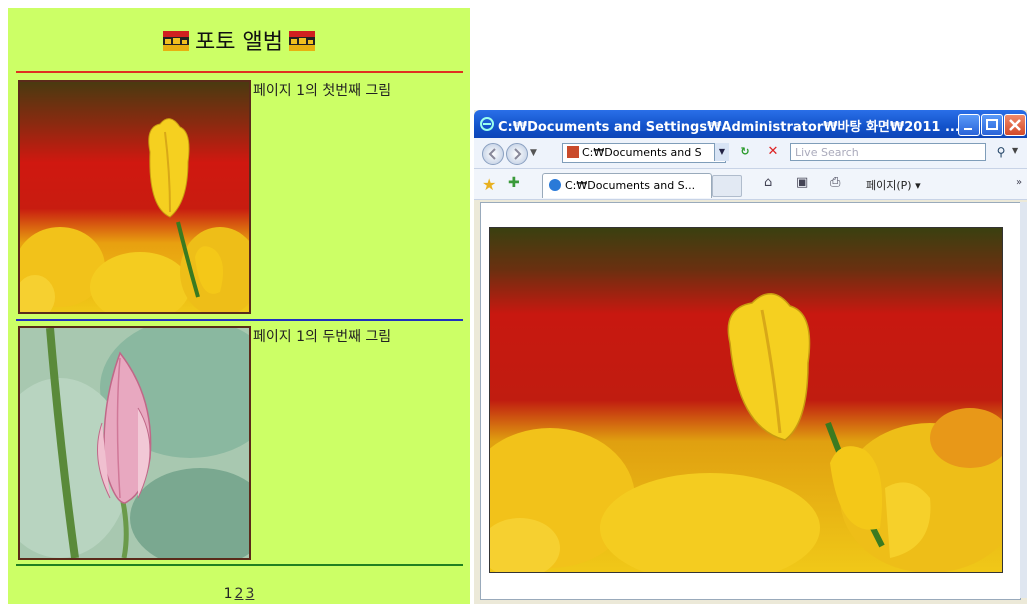 Image resolution: width=1027 pixels, height=604 pixels. What do you see at coordinates (1023, 400) in the screenshot?
I see `scrollbar` at bounding box center [1023, 400].